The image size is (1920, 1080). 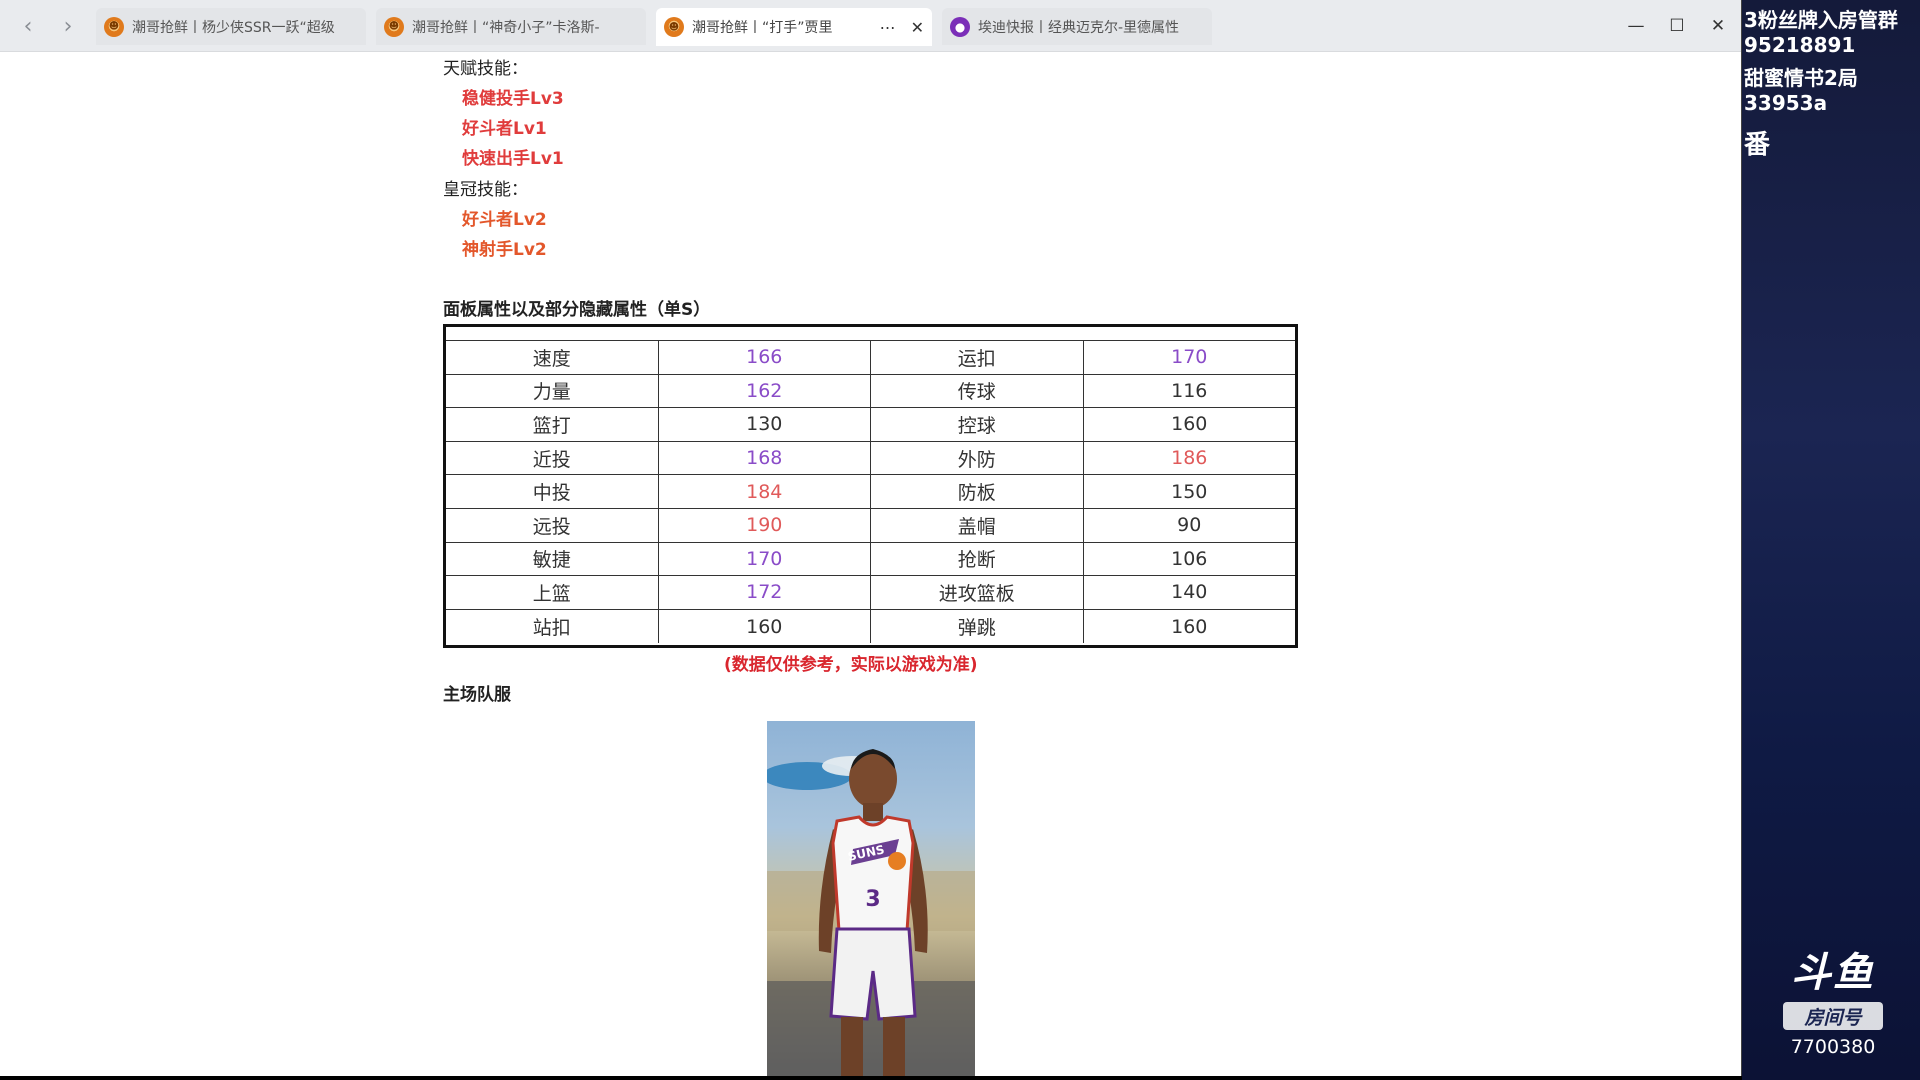 I want to click on tab-title: 埃迪快报丨经典迈克尔-里德属性, so click(x=1079, y=27).